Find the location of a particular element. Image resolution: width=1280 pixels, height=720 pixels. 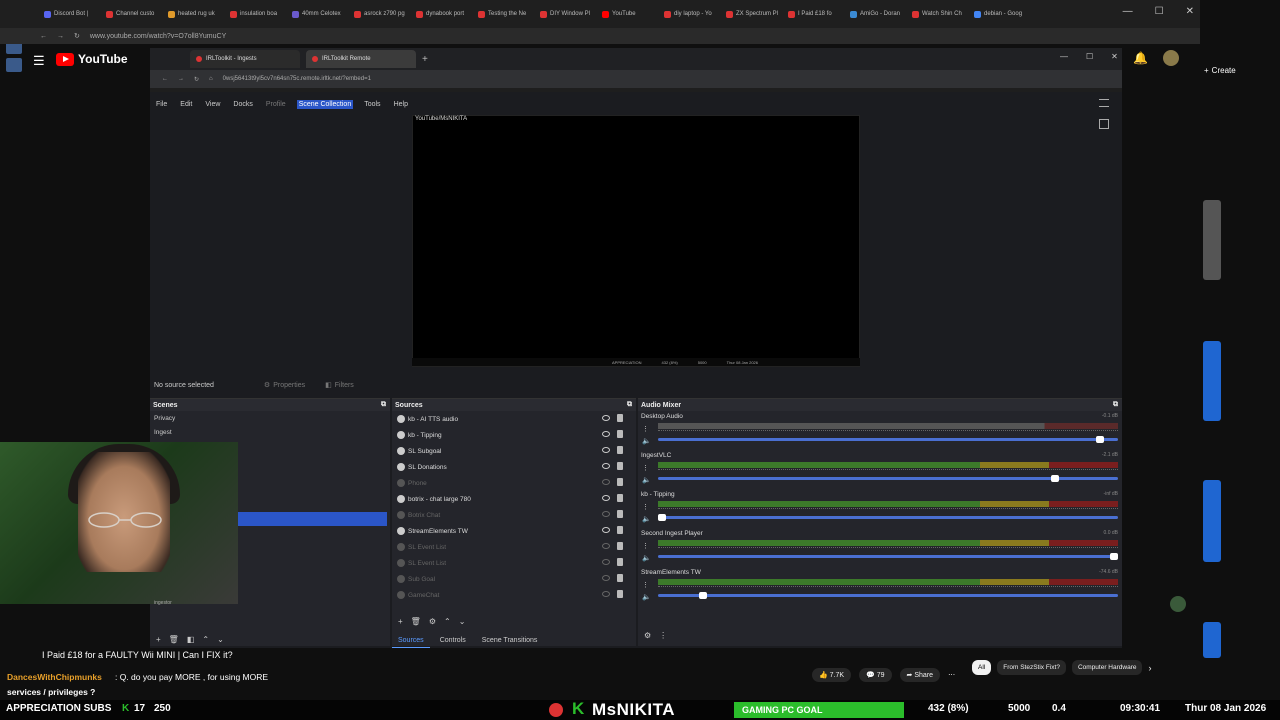

youtube-logo: YouTube is located at coordinates (92, 59).